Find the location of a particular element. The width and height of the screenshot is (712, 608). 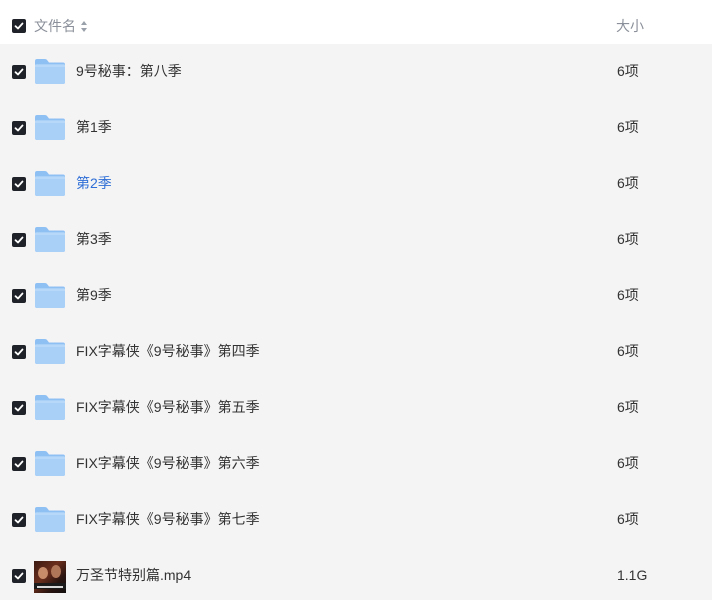

column-header-size: 大小 is located at coordinates (630, 26).